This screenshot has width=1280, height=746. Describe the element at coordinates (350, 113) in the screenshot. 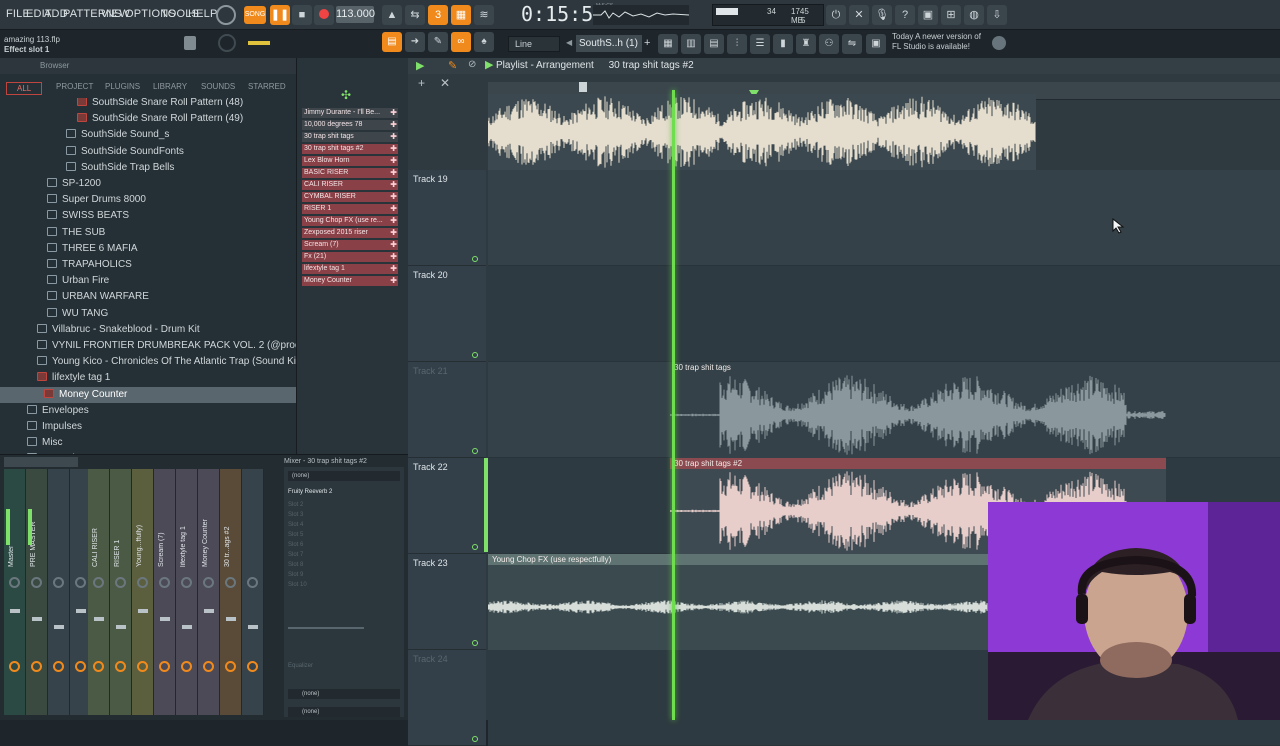

I see `channel-button: Jimmy Durante - I'll Be... ✚` at that location.